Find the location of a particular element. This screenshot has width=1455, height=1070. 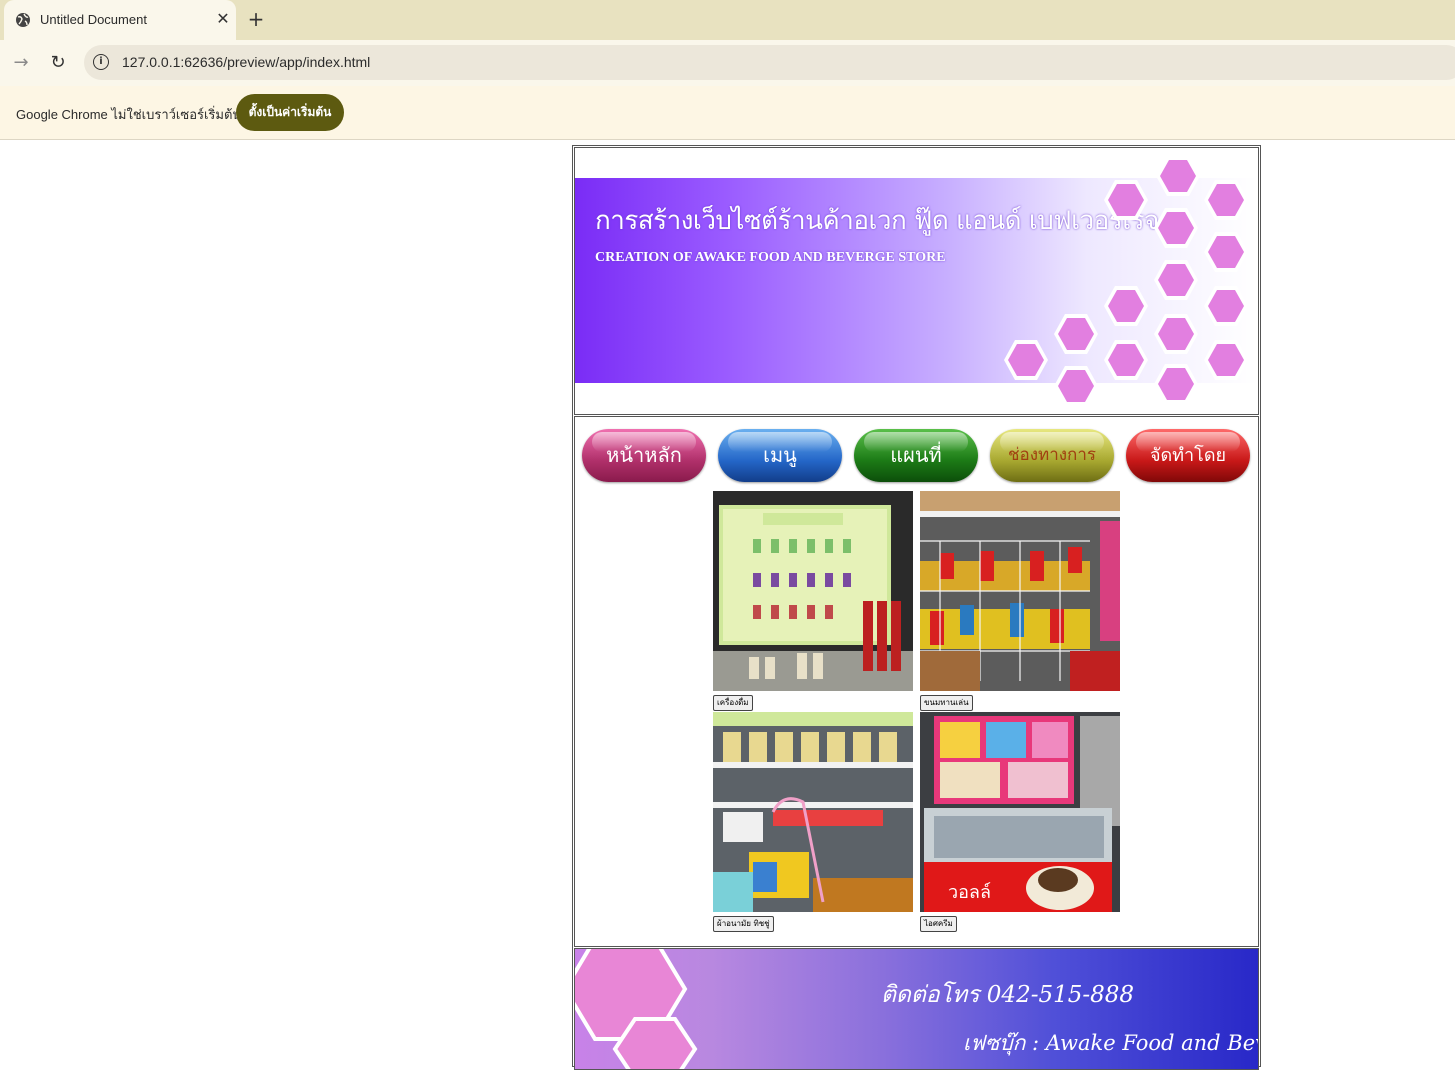

nav-map-button: แผนที่ is located at coordinates (916, 455).